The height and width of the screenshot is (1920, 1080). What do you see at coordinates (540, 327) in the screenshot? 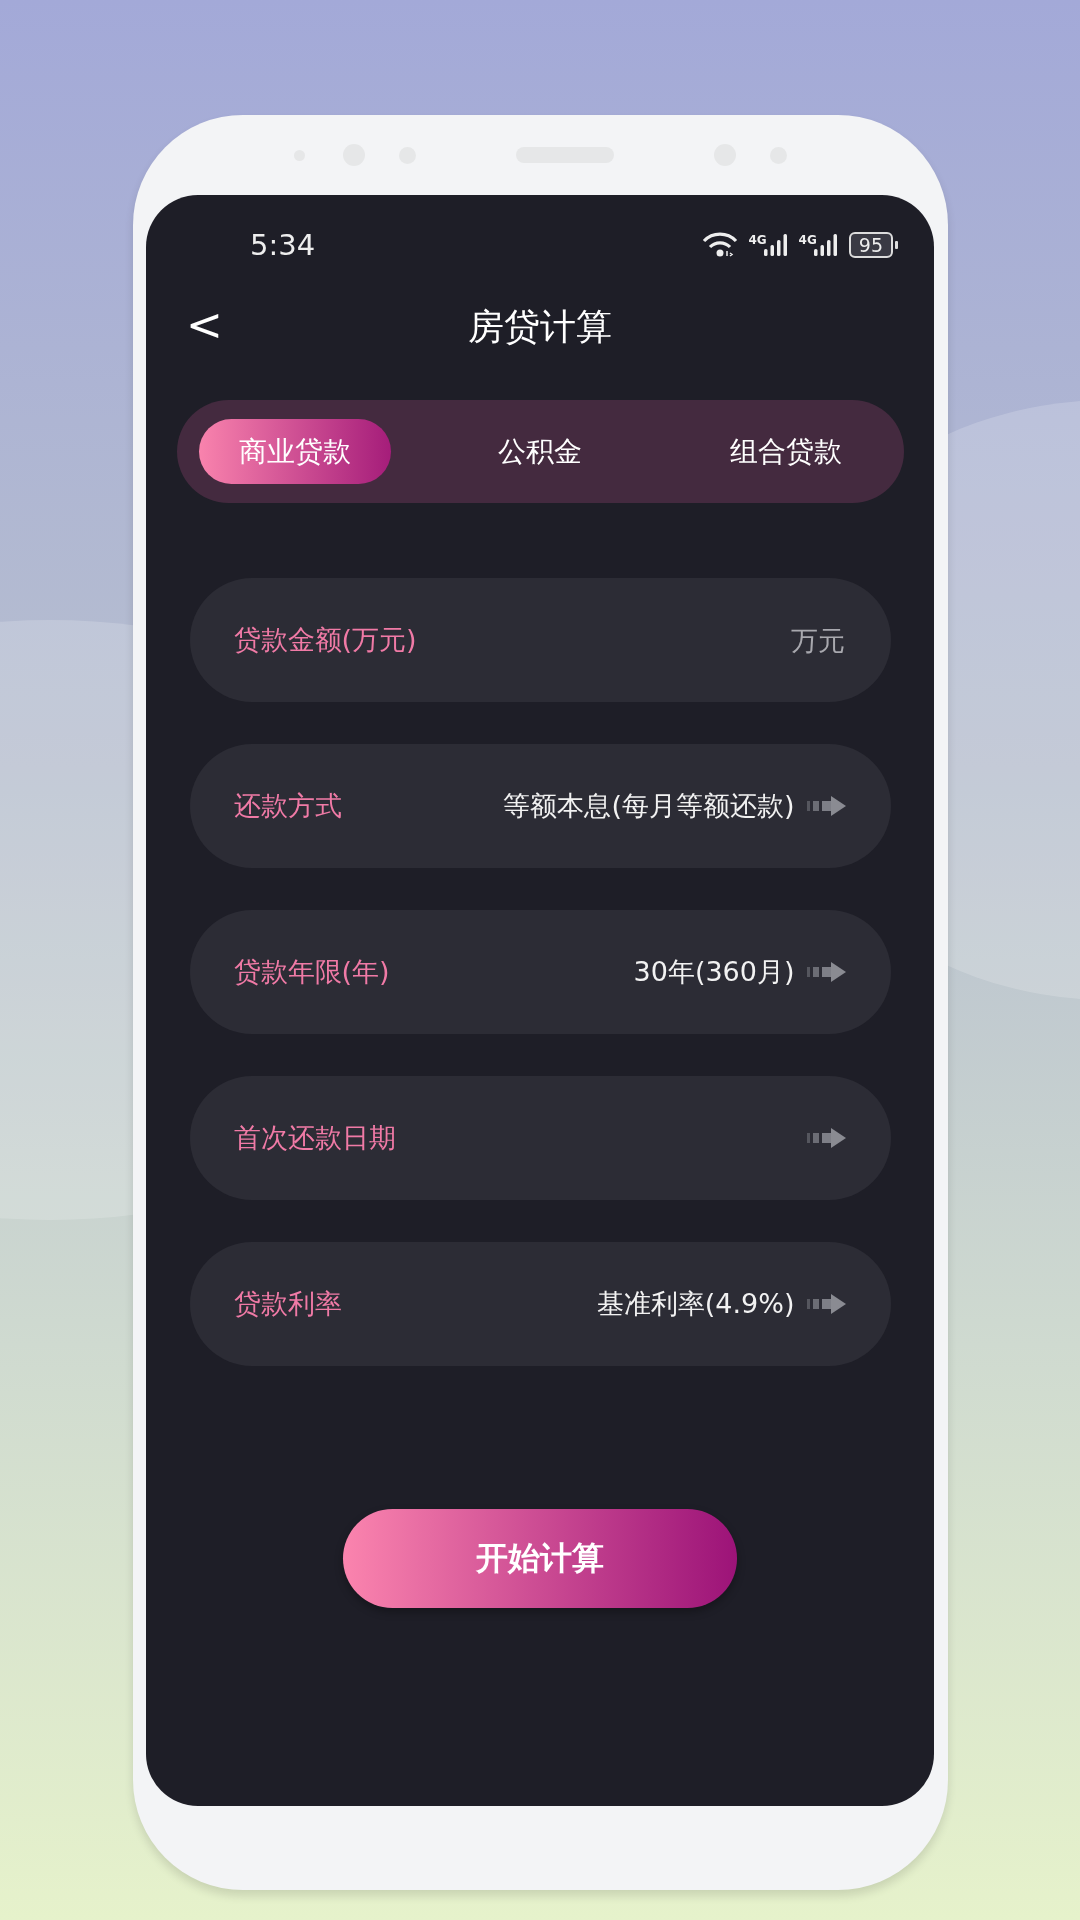
I see `page-title: 房贷计算` at bounding box center [540, 327].